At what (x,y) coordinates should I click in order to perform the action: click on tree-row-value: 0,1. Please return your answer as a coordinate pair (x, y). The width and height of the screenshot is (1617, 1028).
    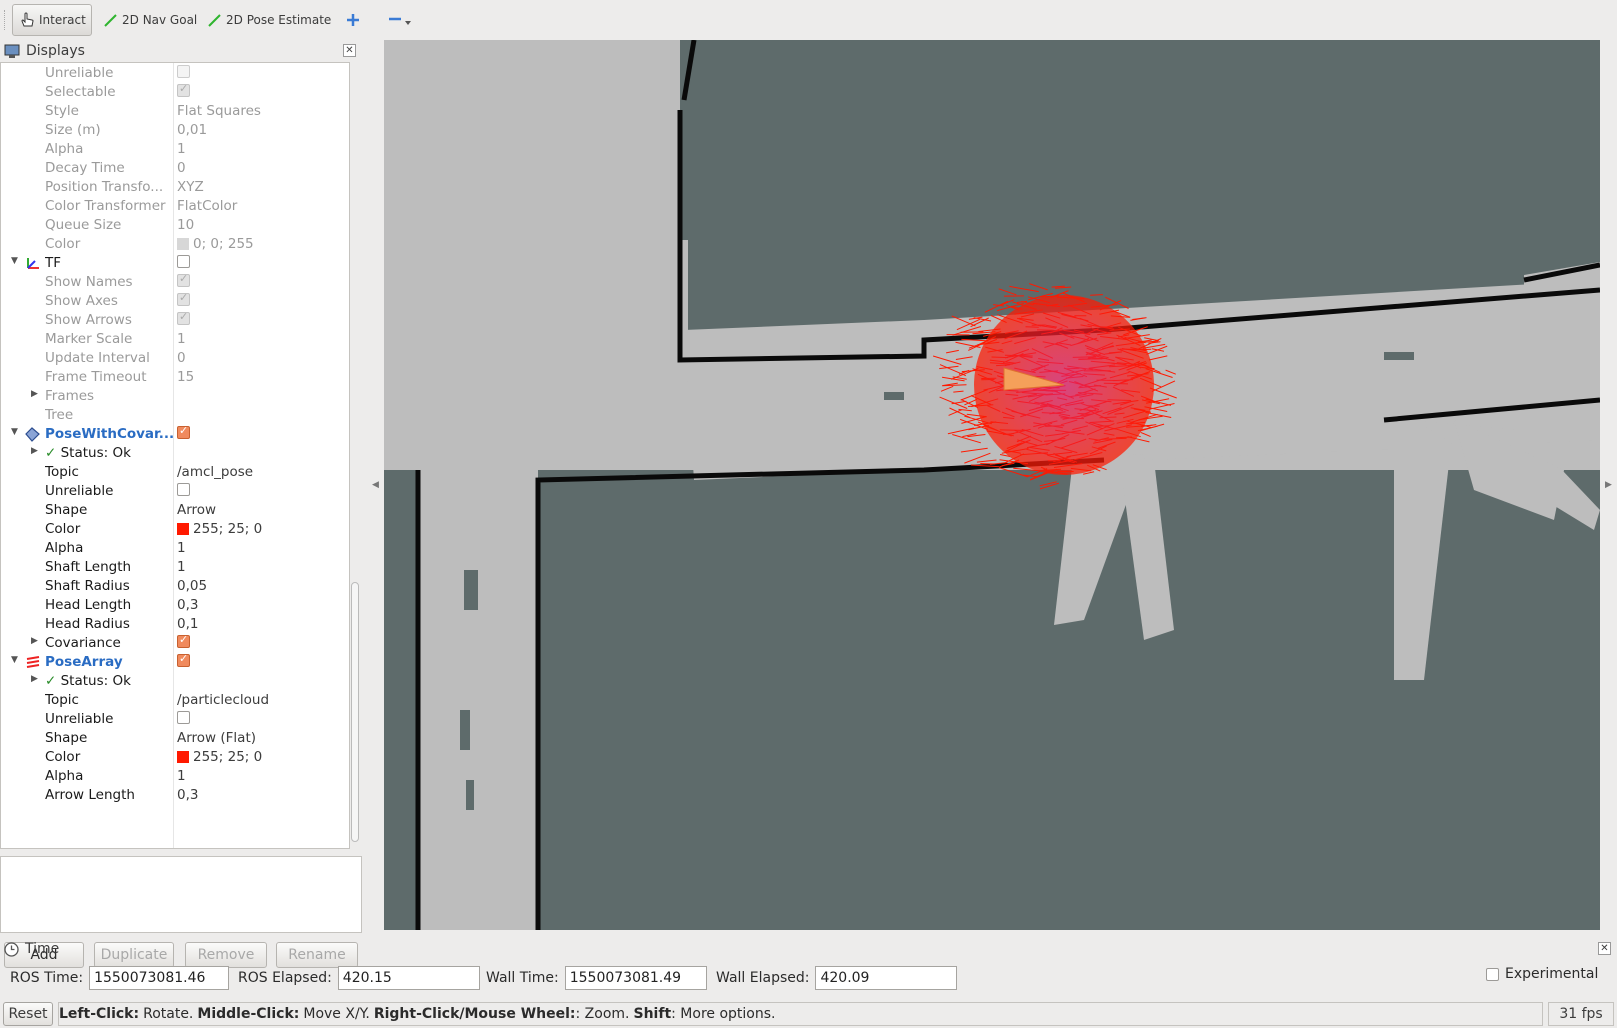
    Looking at the image, I should click on (187, 624).